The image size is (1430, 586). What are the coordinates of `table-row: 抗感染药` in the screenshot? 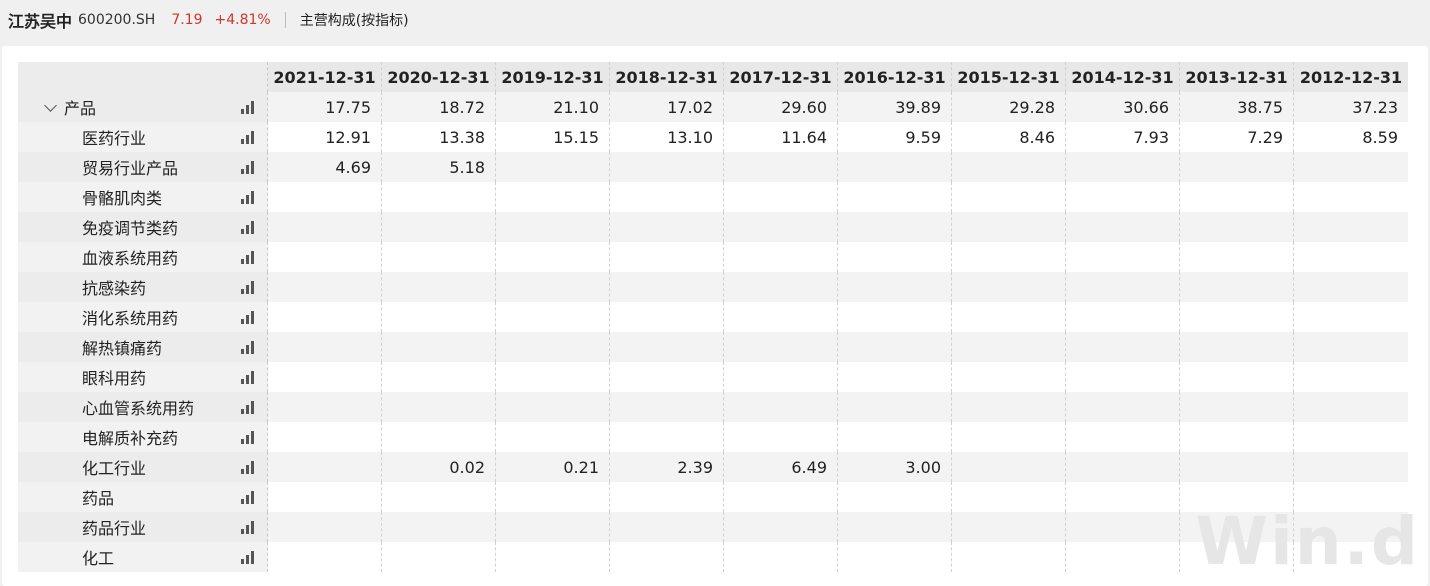 It's located at (713, 287).